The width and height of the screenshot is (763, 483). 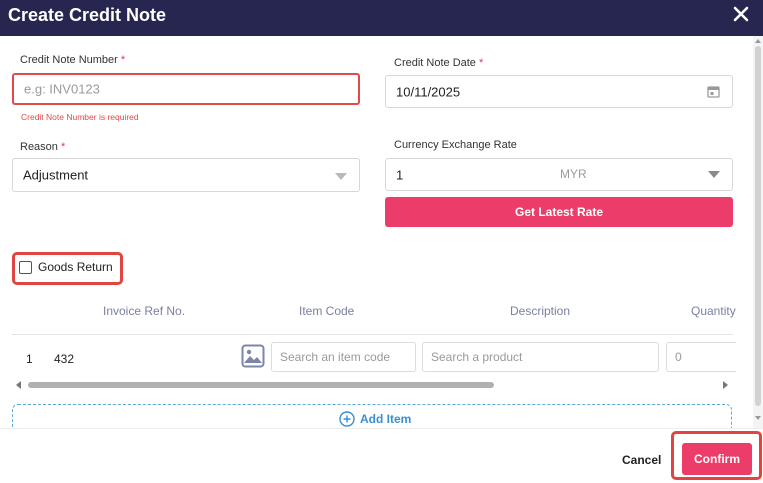 I want to click on quantity-value: 0, so click(x=678, y=357).